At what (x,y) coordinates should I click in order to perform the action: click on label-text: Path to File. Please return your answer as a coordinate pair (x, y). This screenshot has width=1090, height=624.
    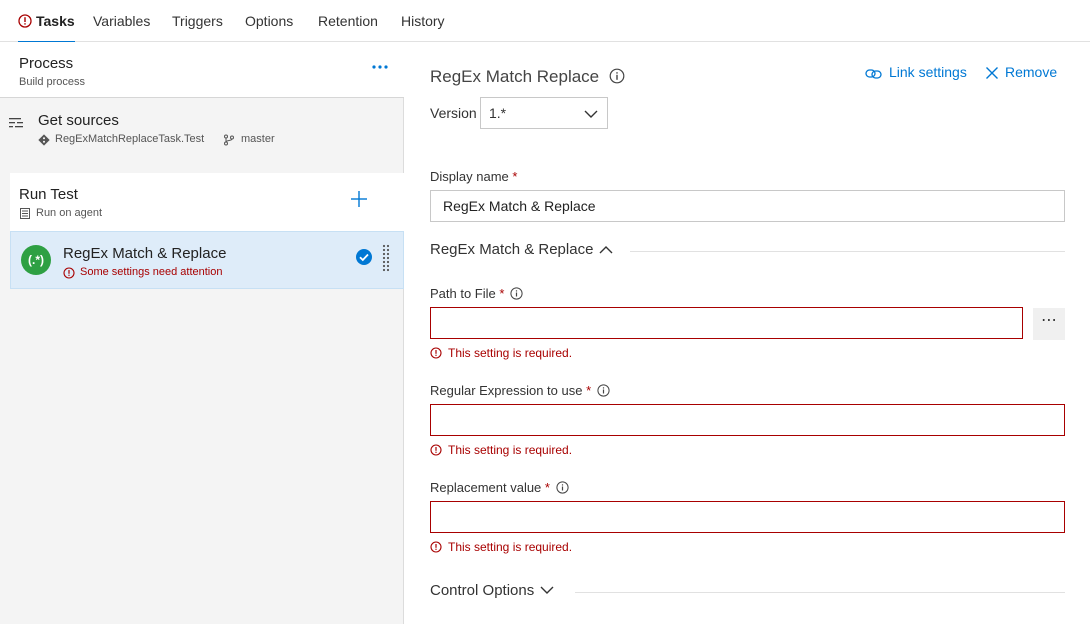
    Looking at the image, I should click on (463, 293).